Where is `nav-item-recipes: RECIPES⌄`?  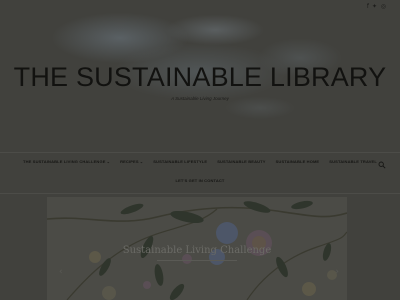
nav-item-recipes: RECIPES⌄ is located at coordinates (131, 162).